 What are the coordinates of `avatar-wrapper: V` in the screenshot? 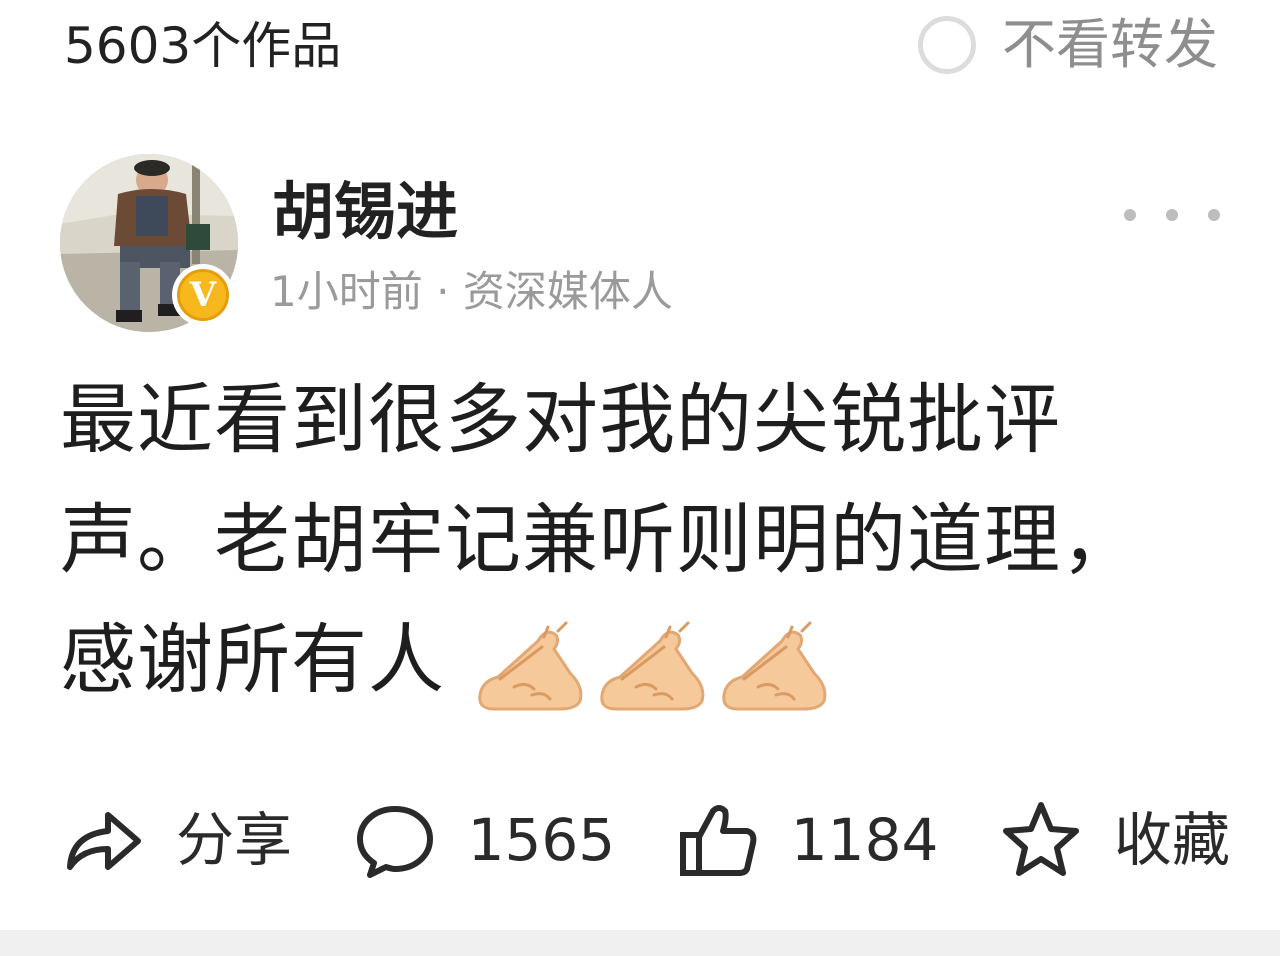 It's located at (149, 243).